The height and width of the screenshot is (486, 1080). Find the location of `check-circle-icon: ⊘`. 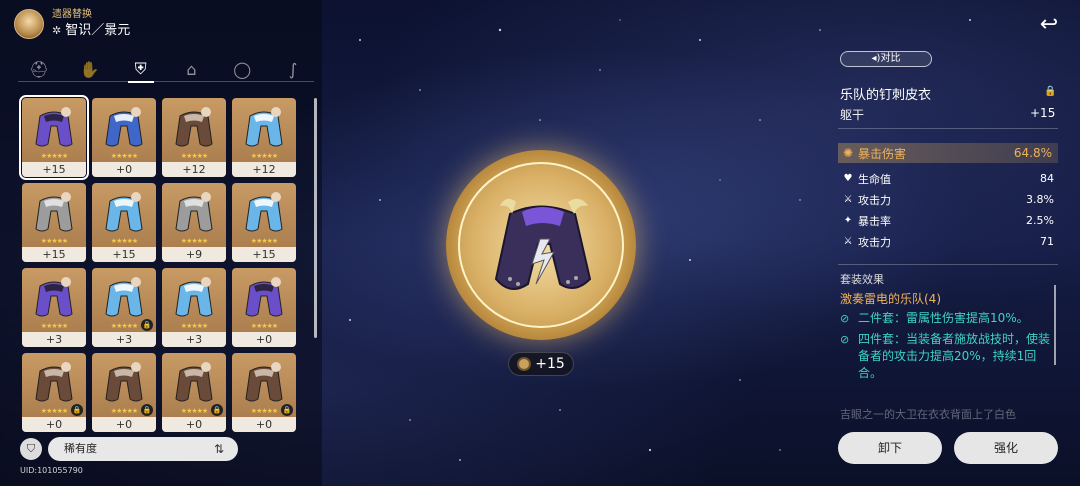

check-circle-icon: ⊘ is located at coordinates (845, 339).